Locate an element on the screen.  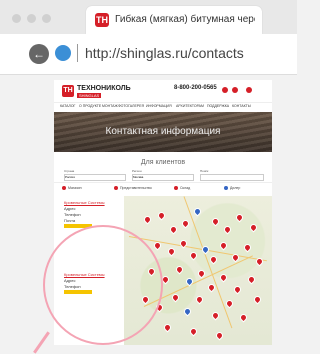
clients-title: Для клиентов is located at coordinates (163, 162).